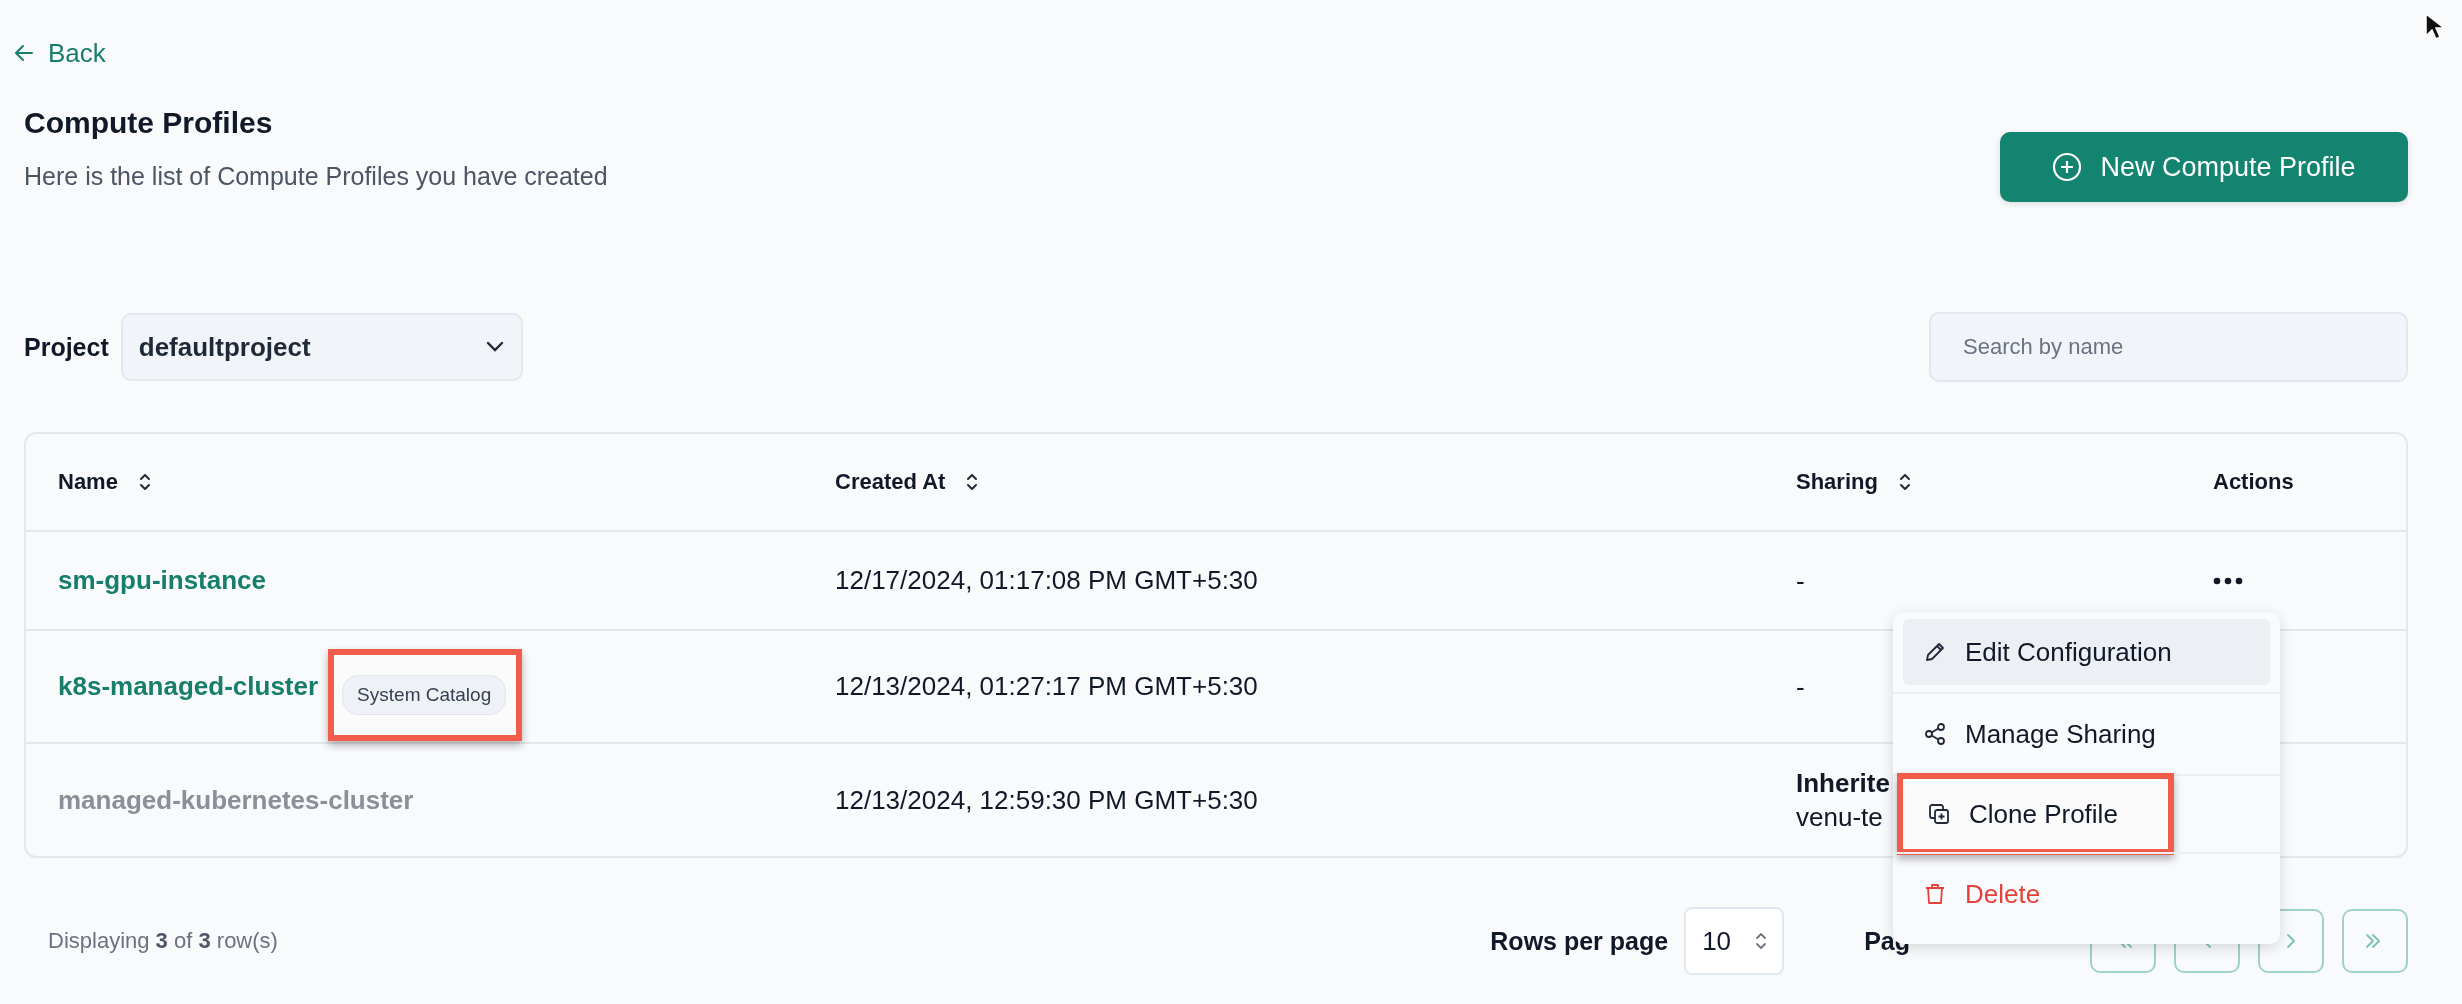 This screenshot has height=1004, width=2462. What do you see at coordinates (1046, 799) in the screenshot?
I see `date-cell: 12/13/2024, 12:59:30 PM GMT+5:30` at bounding box center [1046, 799].